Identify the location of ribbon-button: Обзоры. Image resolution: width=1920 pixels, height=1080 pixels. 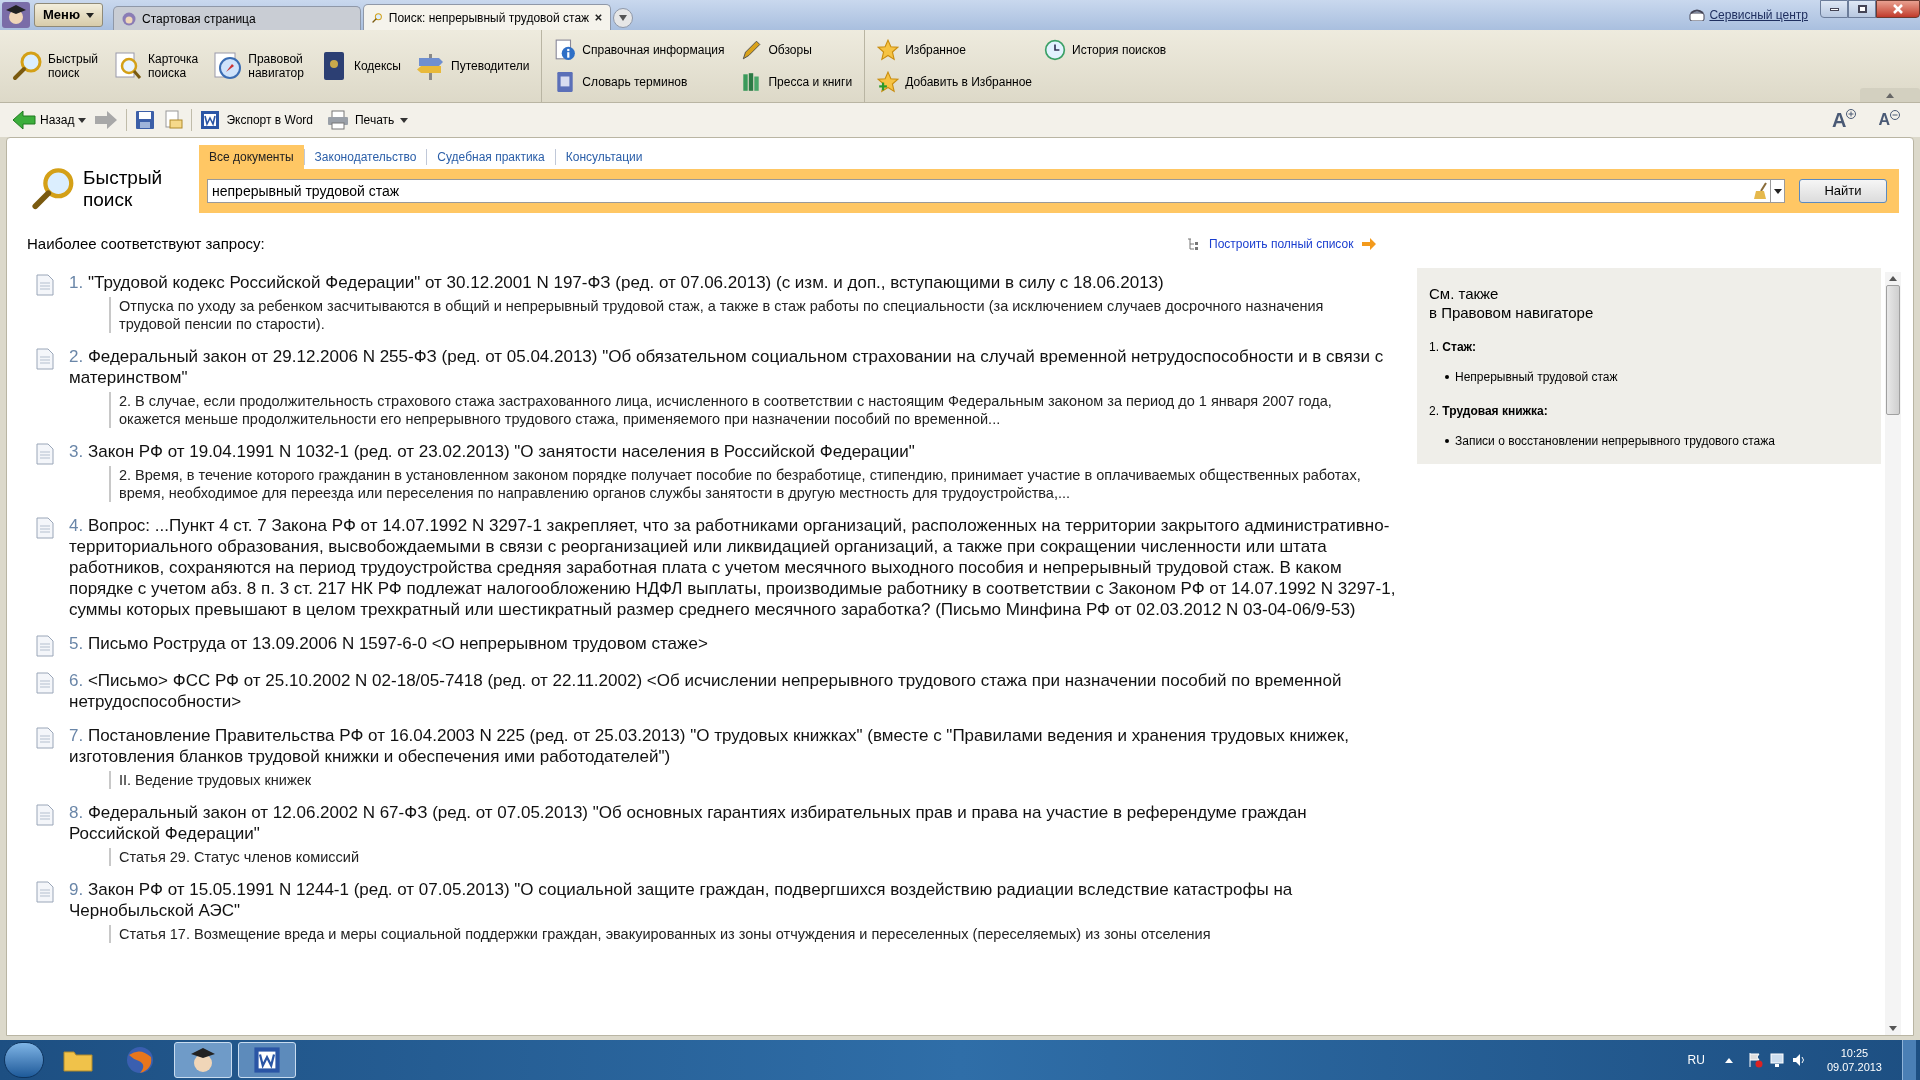
(796, 50).